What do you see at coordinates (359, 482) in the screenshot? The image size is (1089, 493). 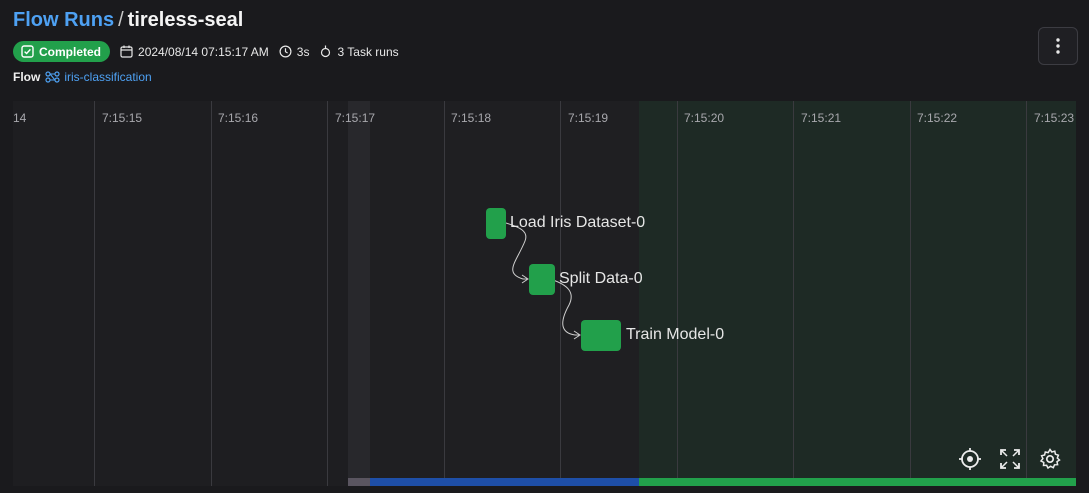 I see `state-bar-pending` at bounding box center [359, 482].